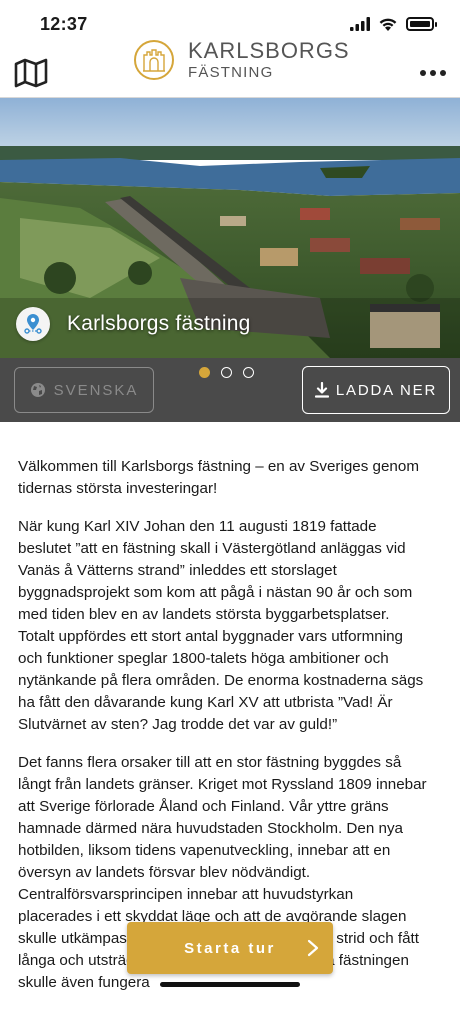 The height and width of the screenshot is (1010, 460). Describe the element at coordinates (159, 323) in the screenshot. I see `hero-title: Karlsborgs fästning` at that location.